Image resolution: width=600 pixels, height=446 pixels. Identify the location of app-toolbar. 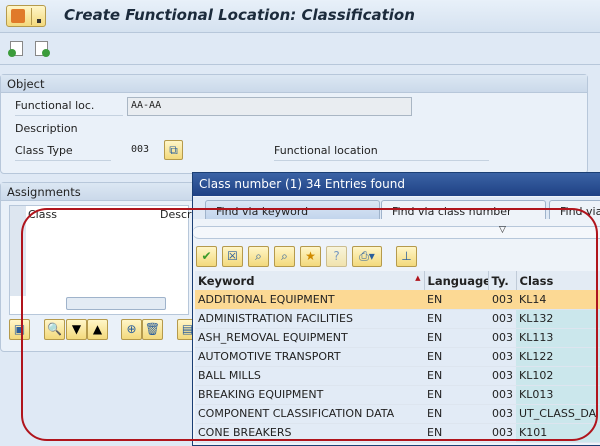
(300, 49).